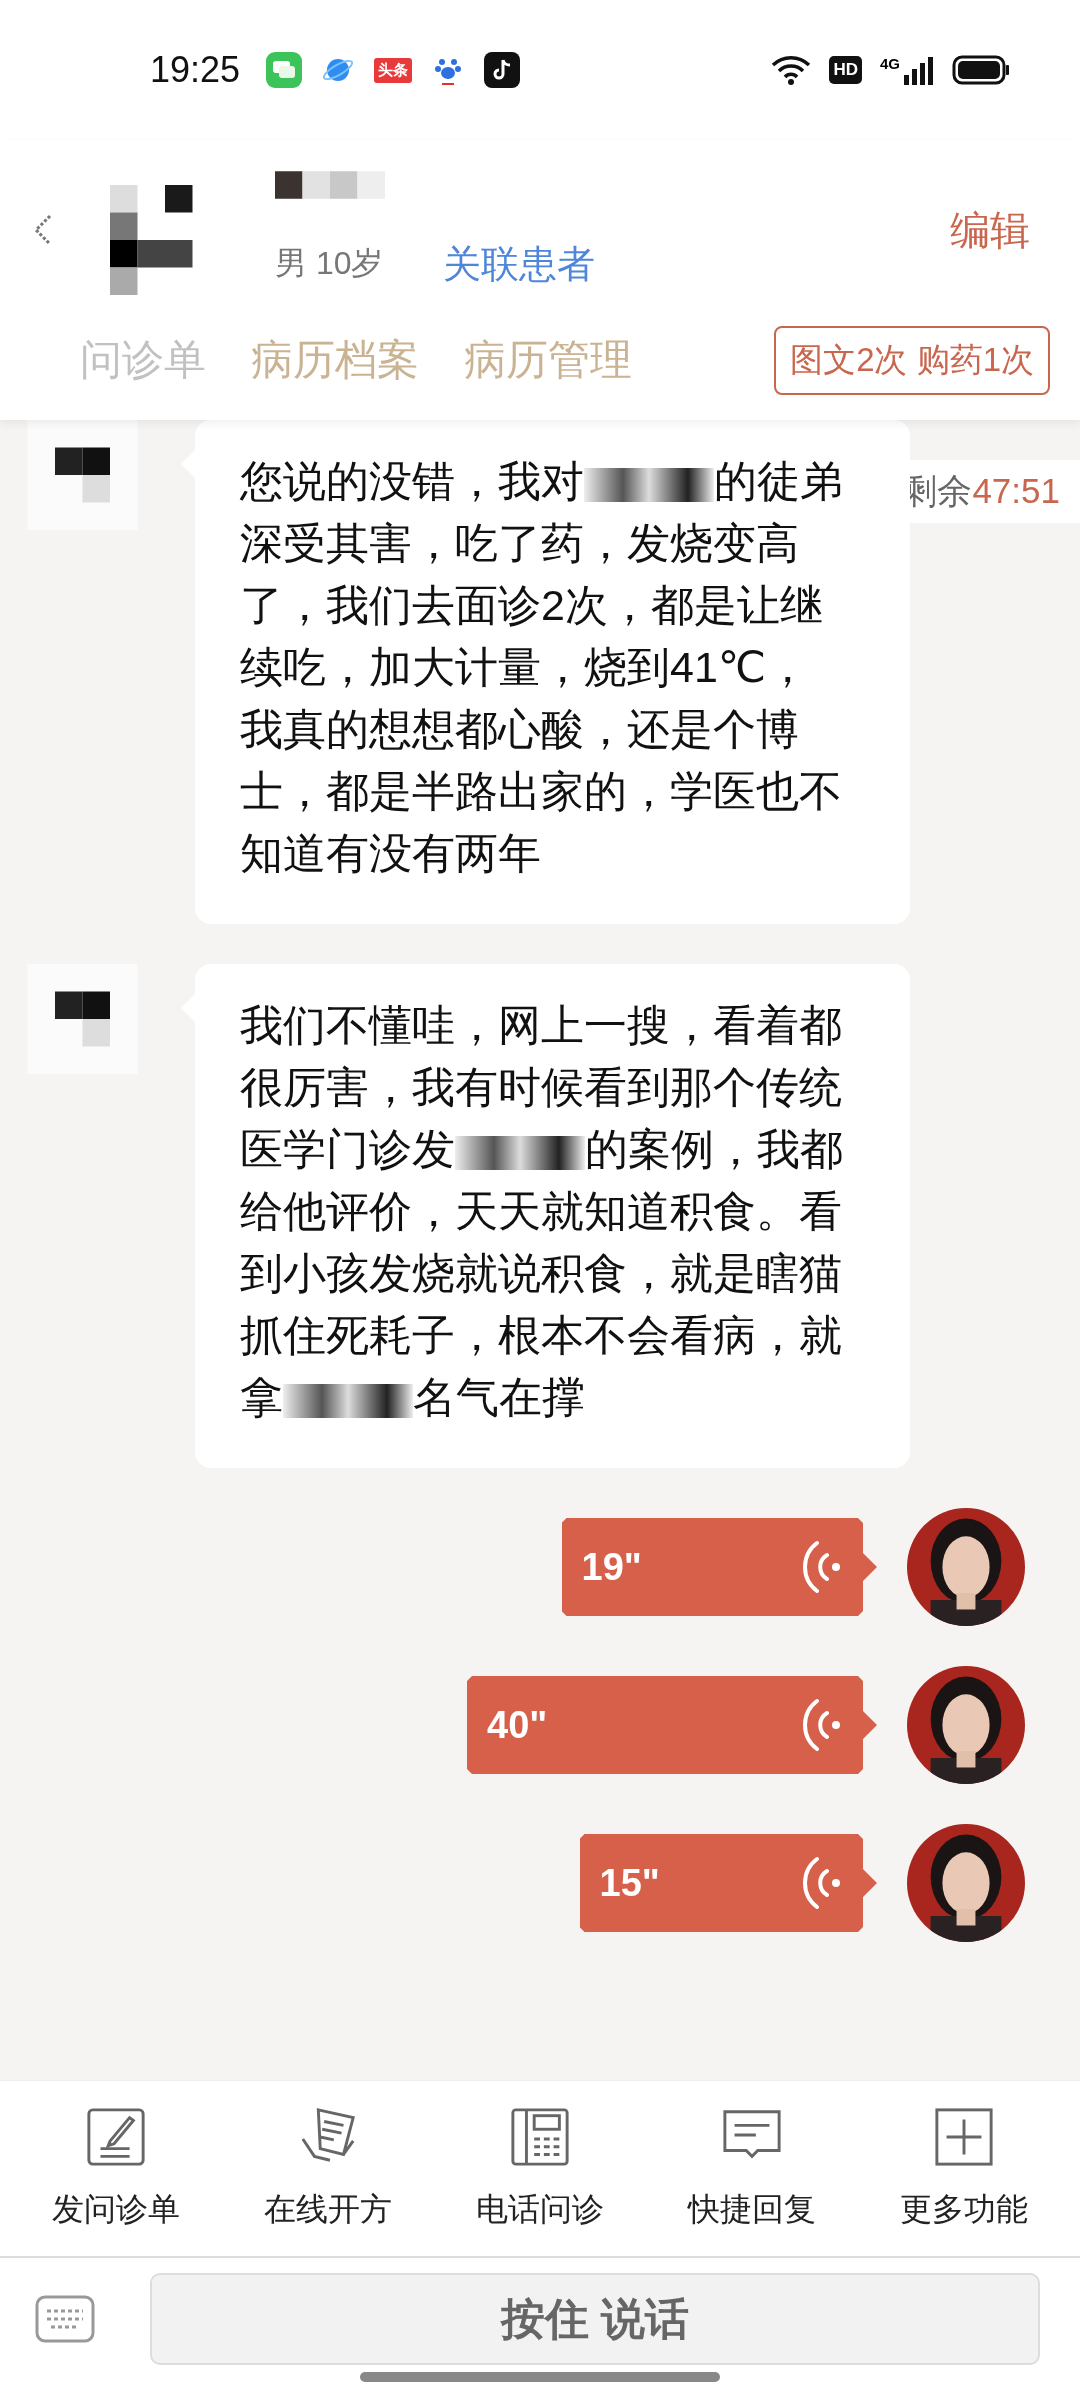  I want to click on message-text: 我们不懂哇，网上一搜，看着都很厉害，我有时候看到那个传统医学门诊发 的案例，我都给他评价，天天就知道积食。看到小孩发烧就说积食，就是瞎猫抓住死耗子，根本不会看病，就拿 名气在撑, so click(542, 1211).